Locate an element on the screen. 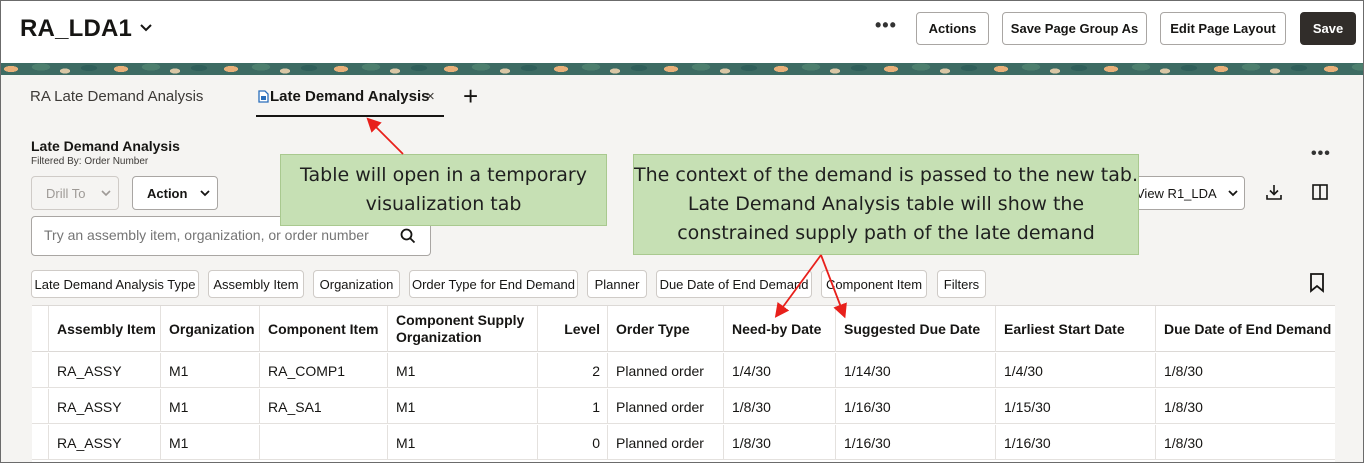 Image resolution: width=1364 pixels, height=463 pixels. column-header: Suggested Due Date is located at coordinates (916, 329).